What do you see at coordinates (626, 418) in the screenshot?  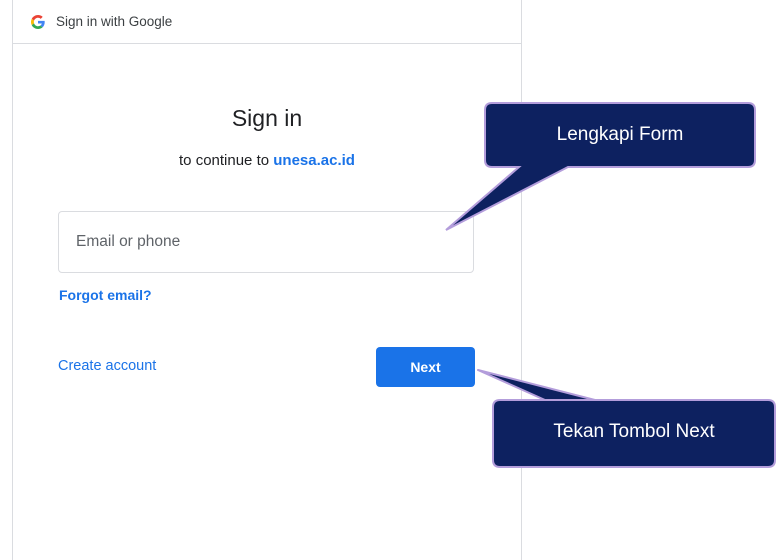 I see `callout-next-shape` at bounding box center [626, 418].